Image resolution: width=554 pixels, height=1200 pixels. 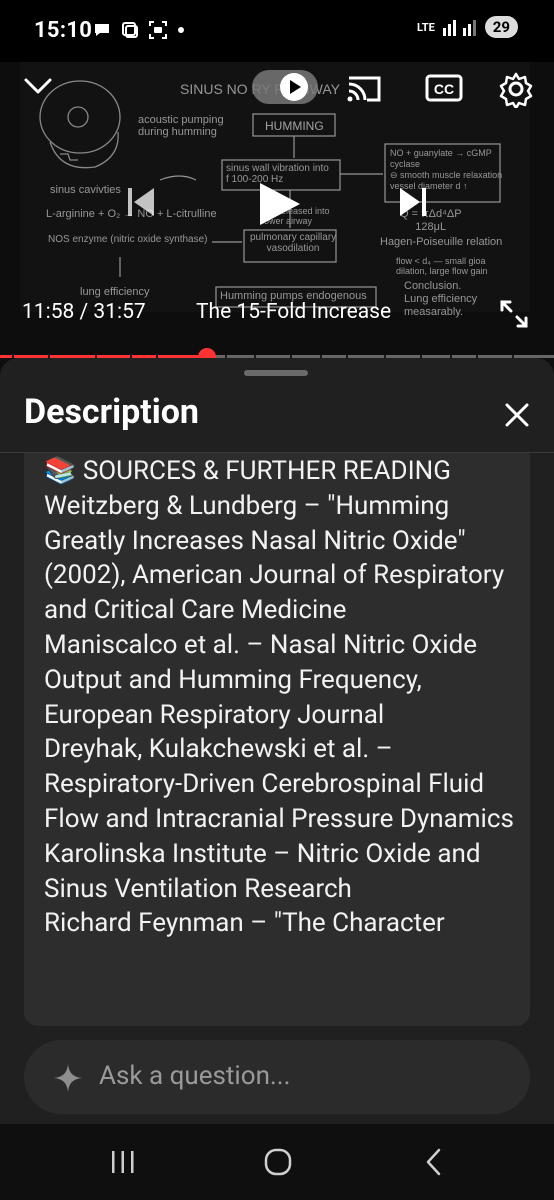 What do you see at coordinates (517, 415) in the screenshot?
I see `close-icon` at bounding box center [517, 415].